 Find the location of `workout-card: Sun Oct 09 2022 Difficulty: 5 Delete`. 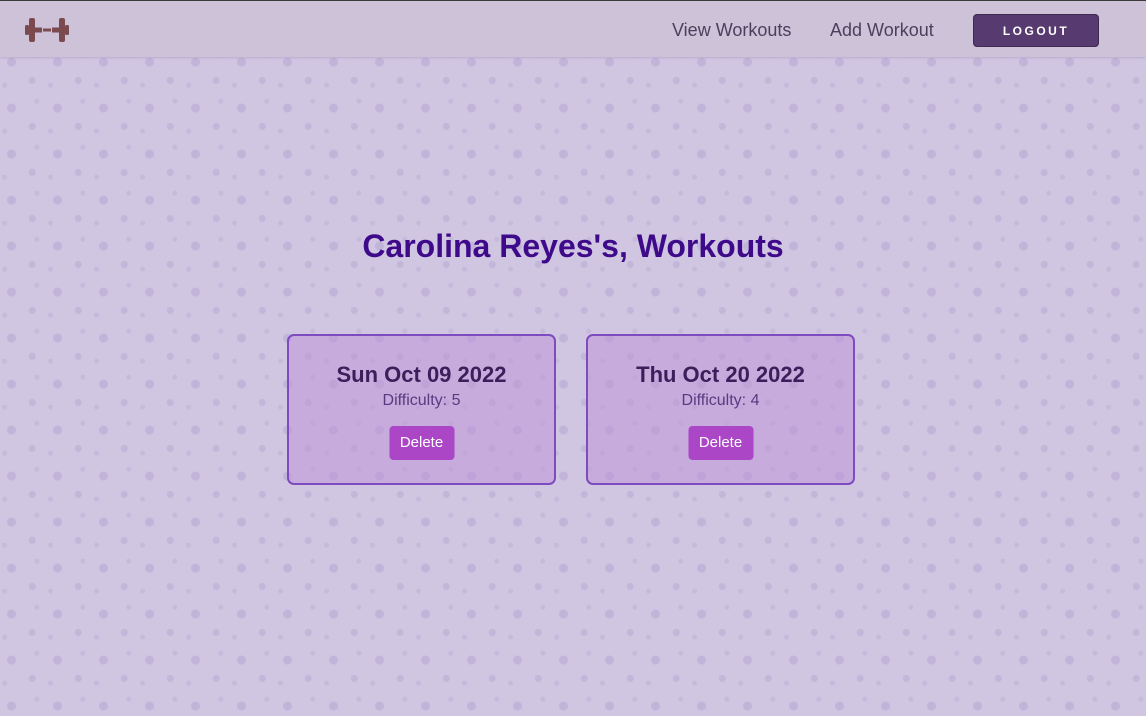

workout-card: Sun Oct 09 2022 Difficulty: 5 Delete is located at coordinates (421, 409).